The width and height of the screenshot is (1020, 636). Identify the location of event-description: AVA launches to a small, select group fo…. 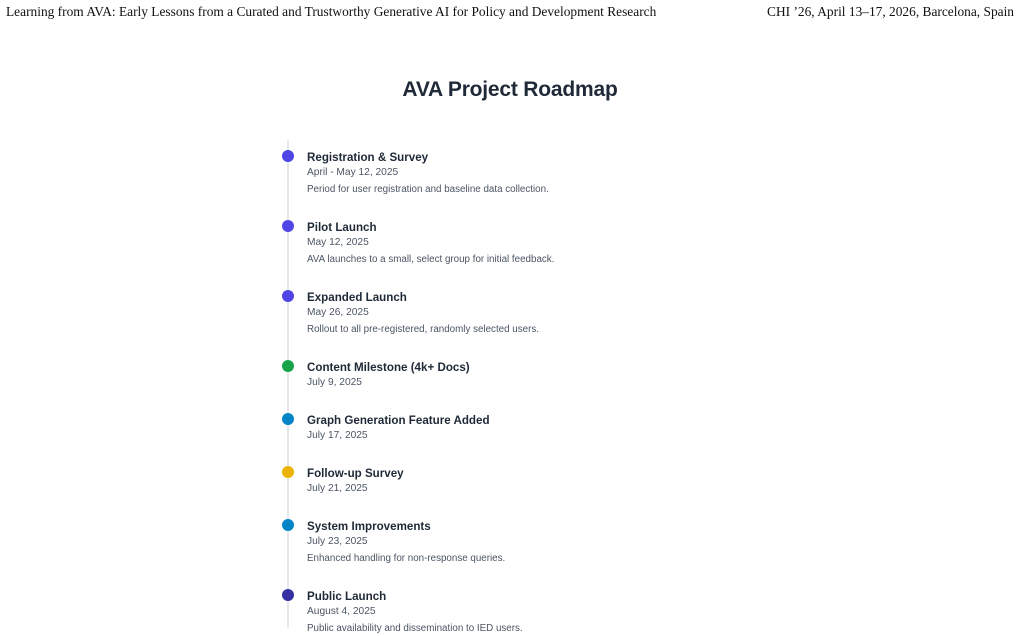
(431, 259).